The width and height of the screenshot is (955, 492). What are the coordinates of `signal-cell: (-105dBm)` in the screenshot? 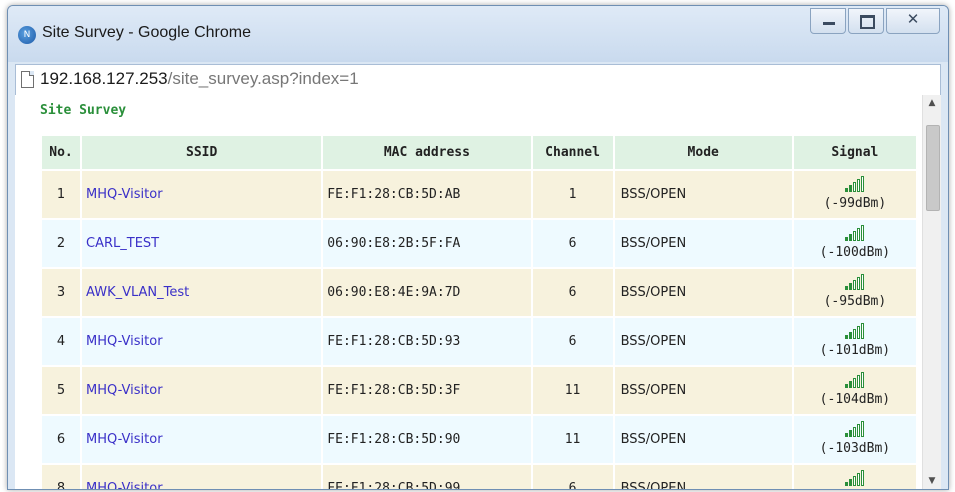 It's located at (854, 477).